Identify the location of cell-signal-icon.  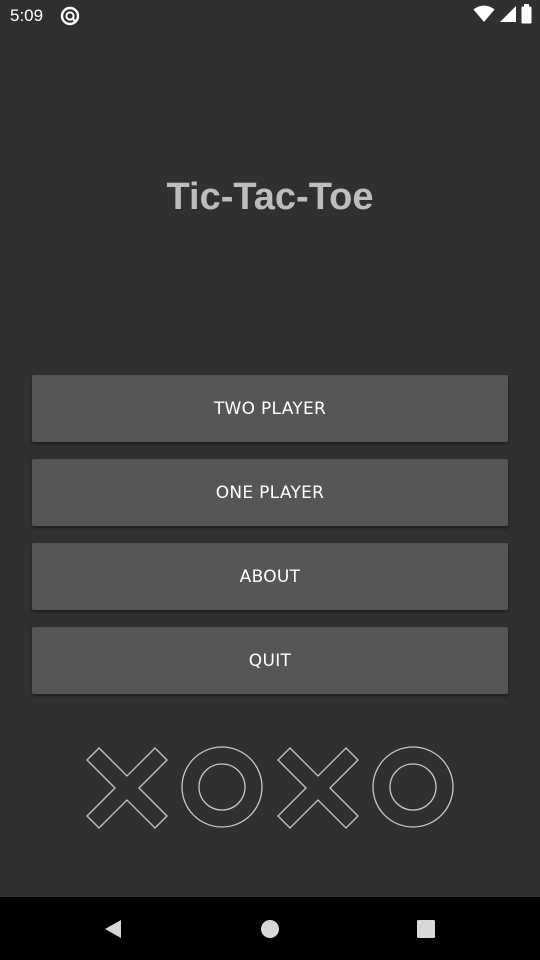
(508, 16).